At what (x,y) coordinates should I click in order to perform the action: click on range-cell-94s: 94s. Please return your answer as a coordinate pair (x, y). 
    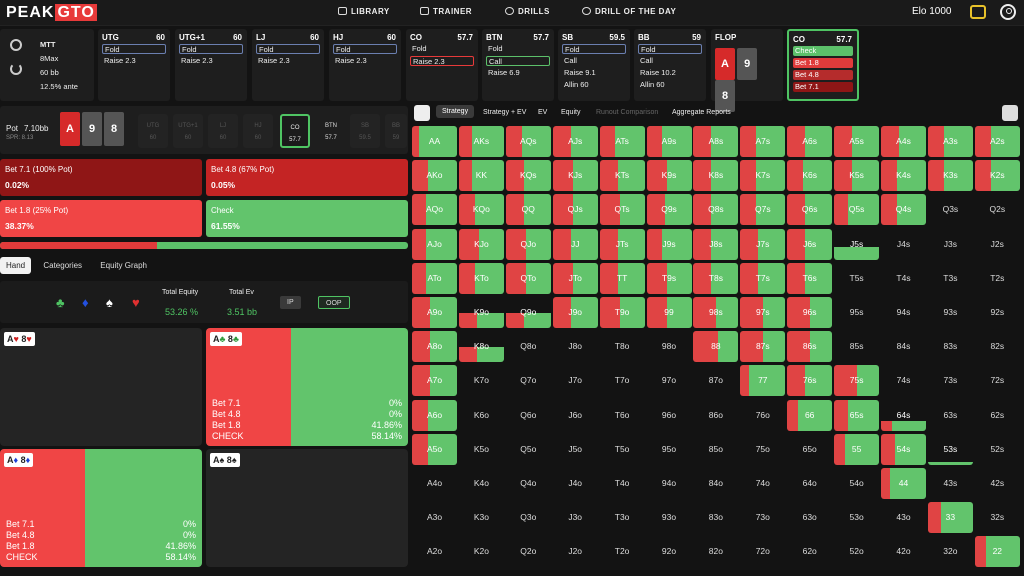
    Looking at the image, I should click on (903, 312).